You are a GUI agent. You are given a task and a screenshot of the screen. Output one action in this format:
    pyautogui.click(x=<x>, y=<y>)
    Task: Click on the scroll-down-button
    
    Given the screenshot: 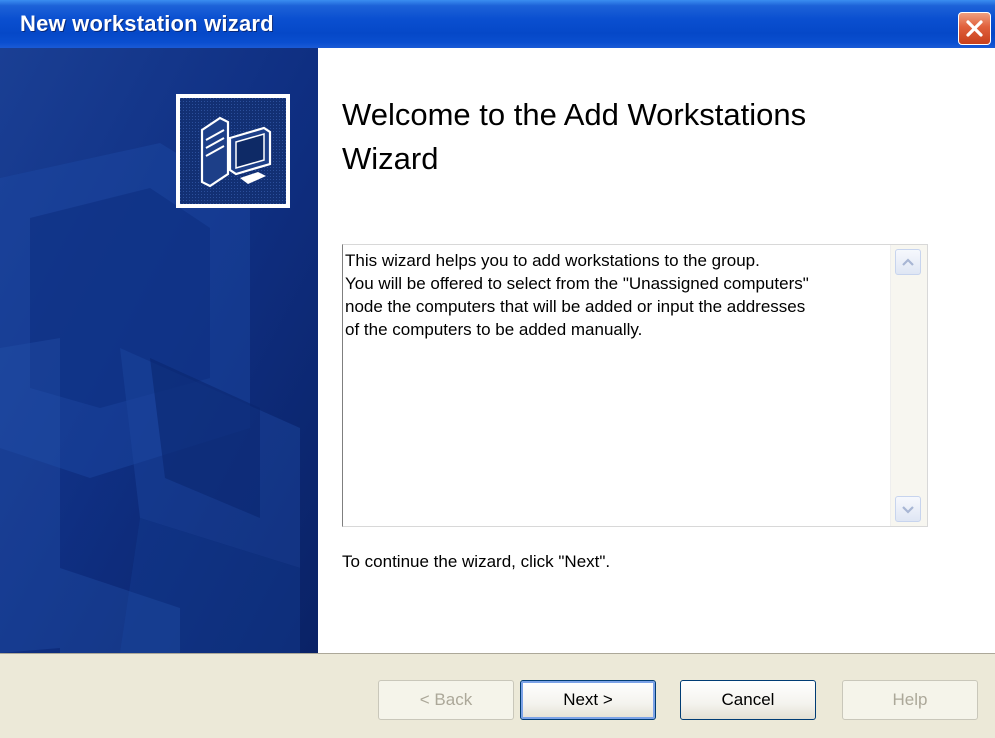 What is the action you would take?
    pyautogui.click(x=908, y=509)
    